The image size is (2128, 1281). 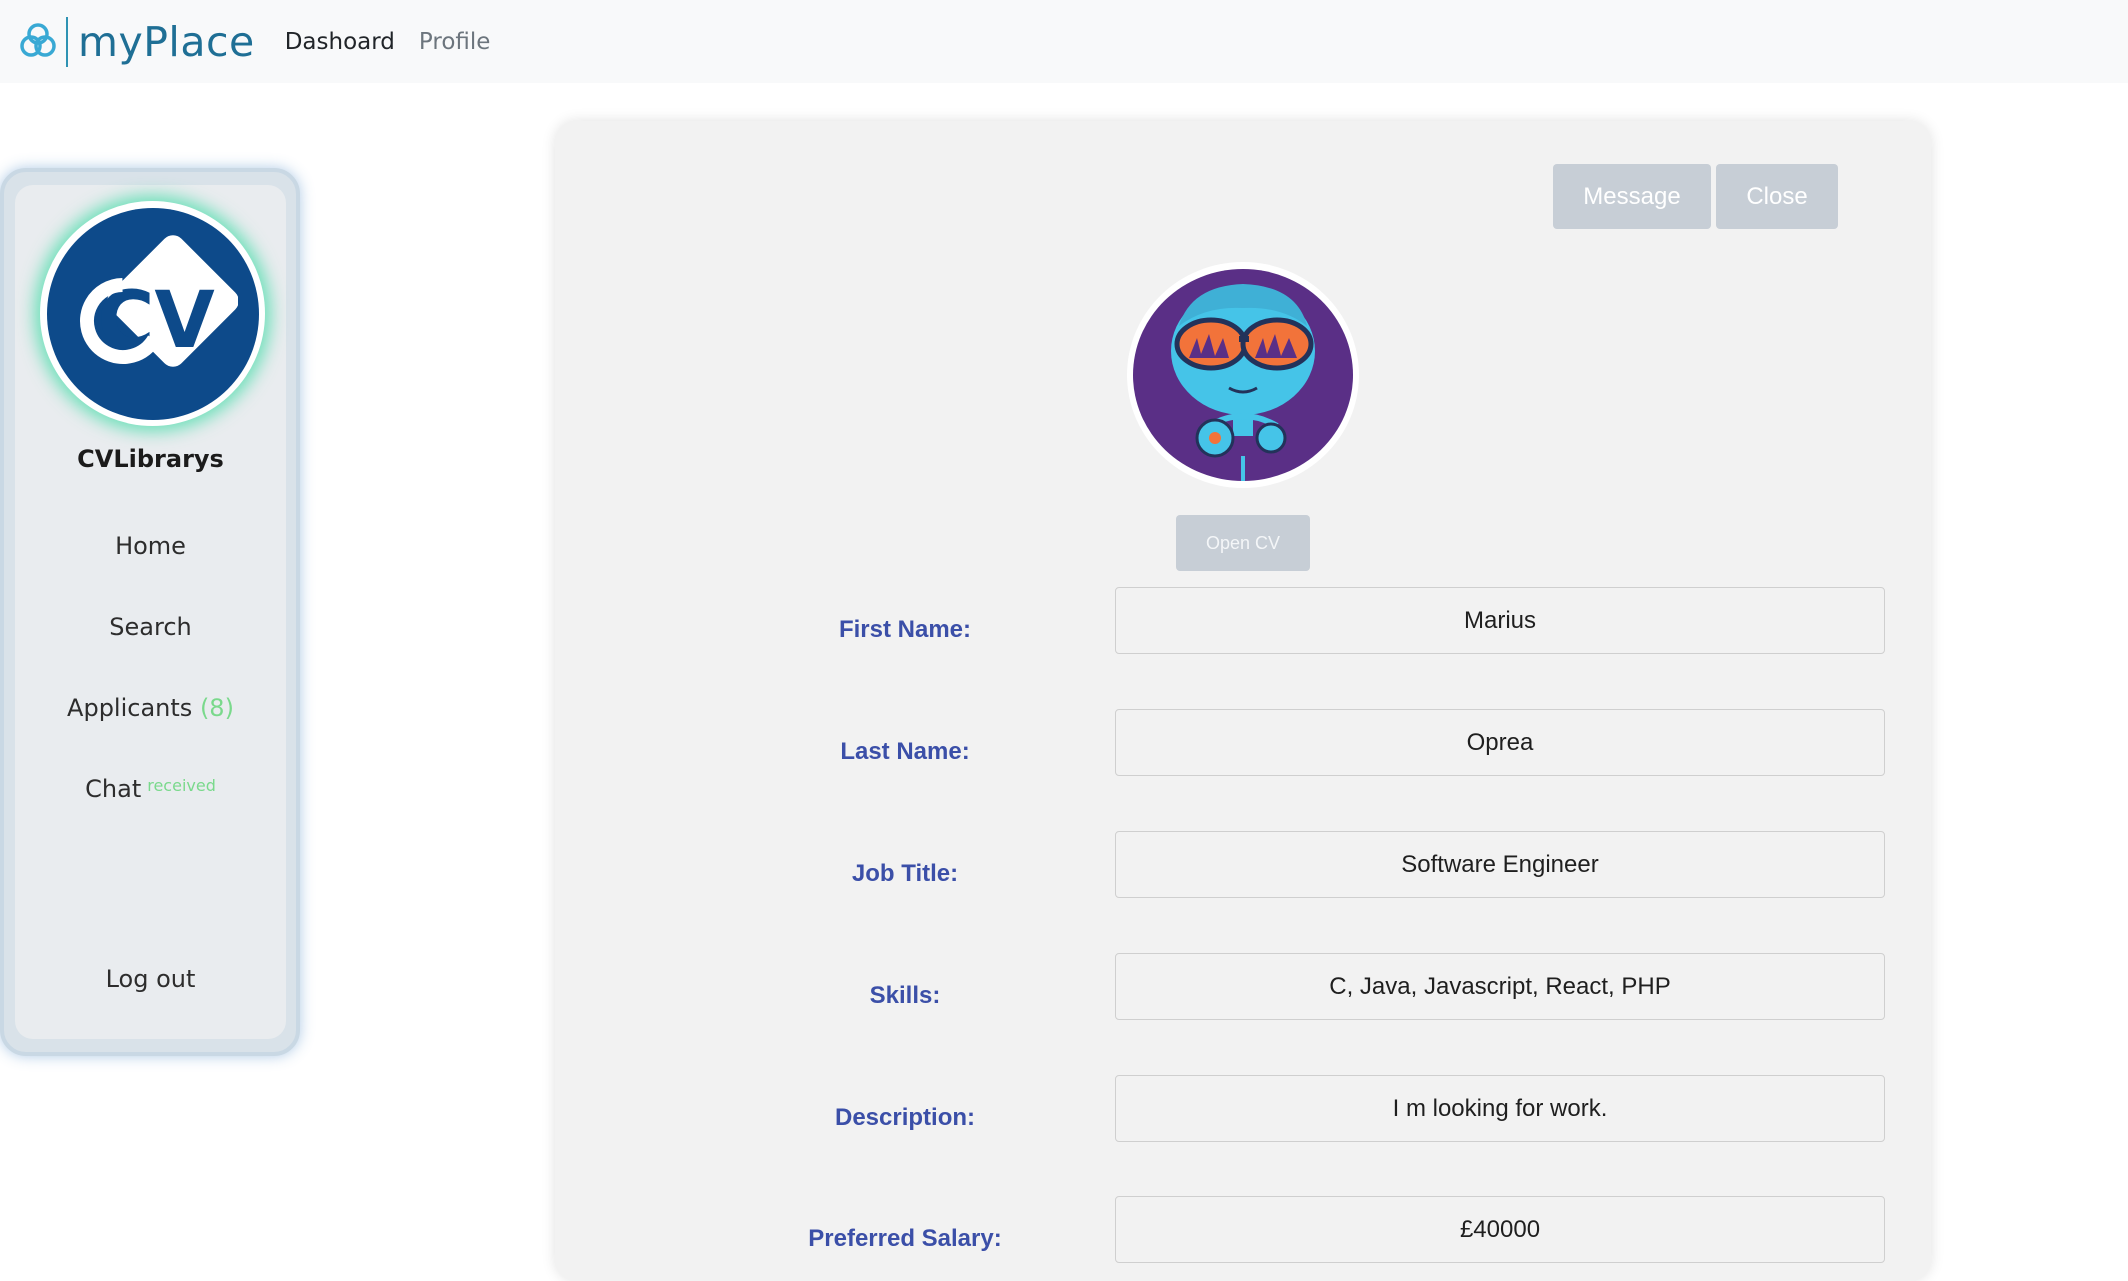 I want to click on sidebar-item-home: Home, so click(x=150, y=546).